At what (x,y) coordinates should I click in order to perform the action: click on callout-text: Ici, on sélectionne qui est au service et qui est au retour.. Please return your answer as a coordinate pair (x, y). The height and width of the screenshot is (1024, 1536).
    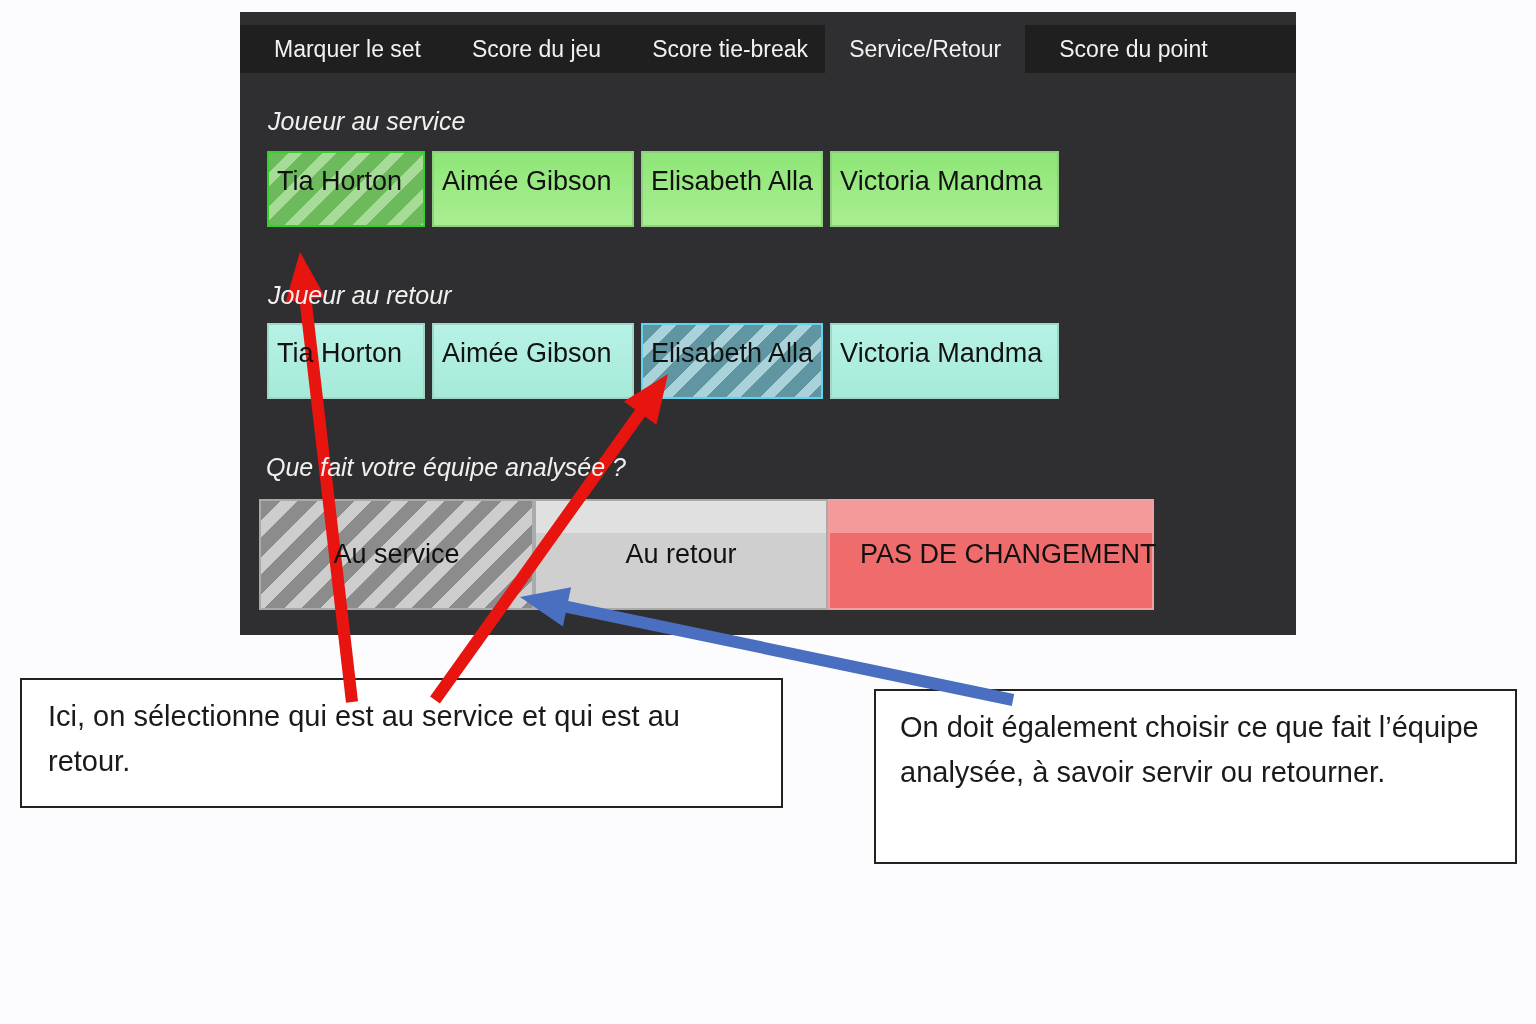
    Looking at the image, I should click on (401, 743).